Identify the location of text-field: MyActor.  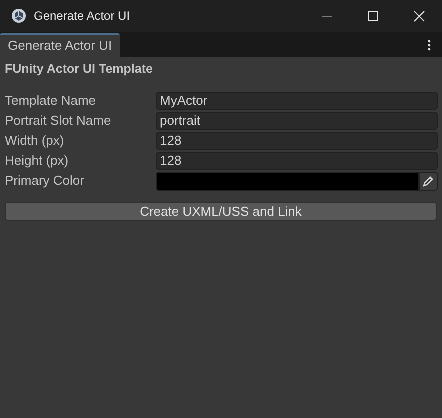
(297, 101).